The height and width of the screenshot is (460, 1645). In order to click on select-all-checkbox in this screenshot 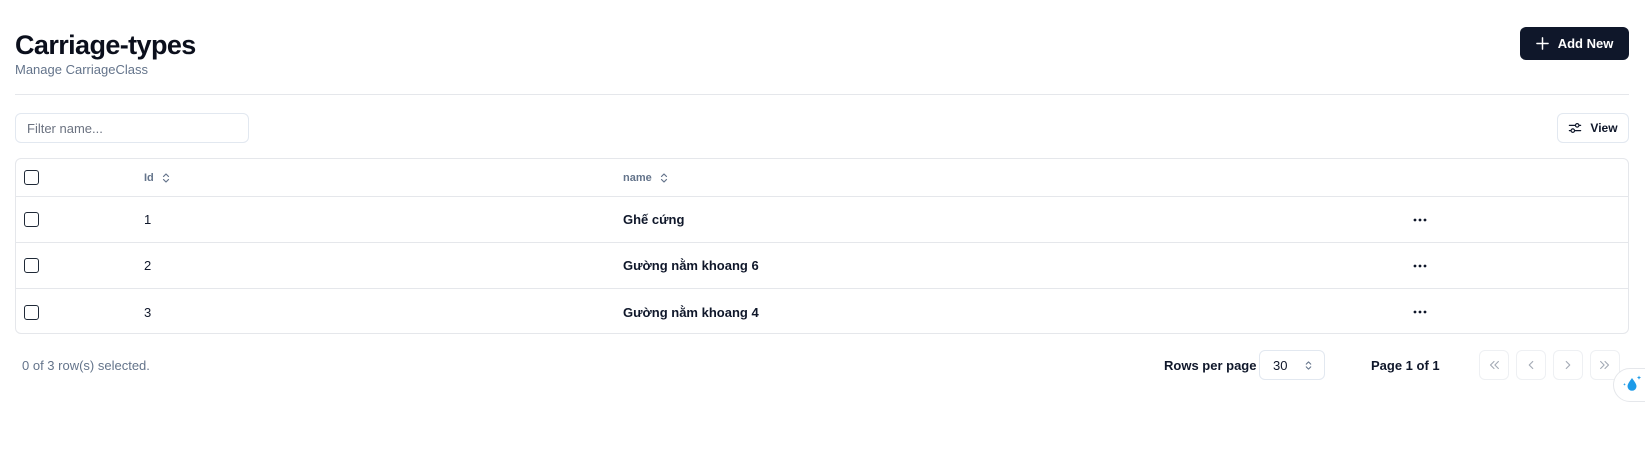, I will do `click(31, 177)`.